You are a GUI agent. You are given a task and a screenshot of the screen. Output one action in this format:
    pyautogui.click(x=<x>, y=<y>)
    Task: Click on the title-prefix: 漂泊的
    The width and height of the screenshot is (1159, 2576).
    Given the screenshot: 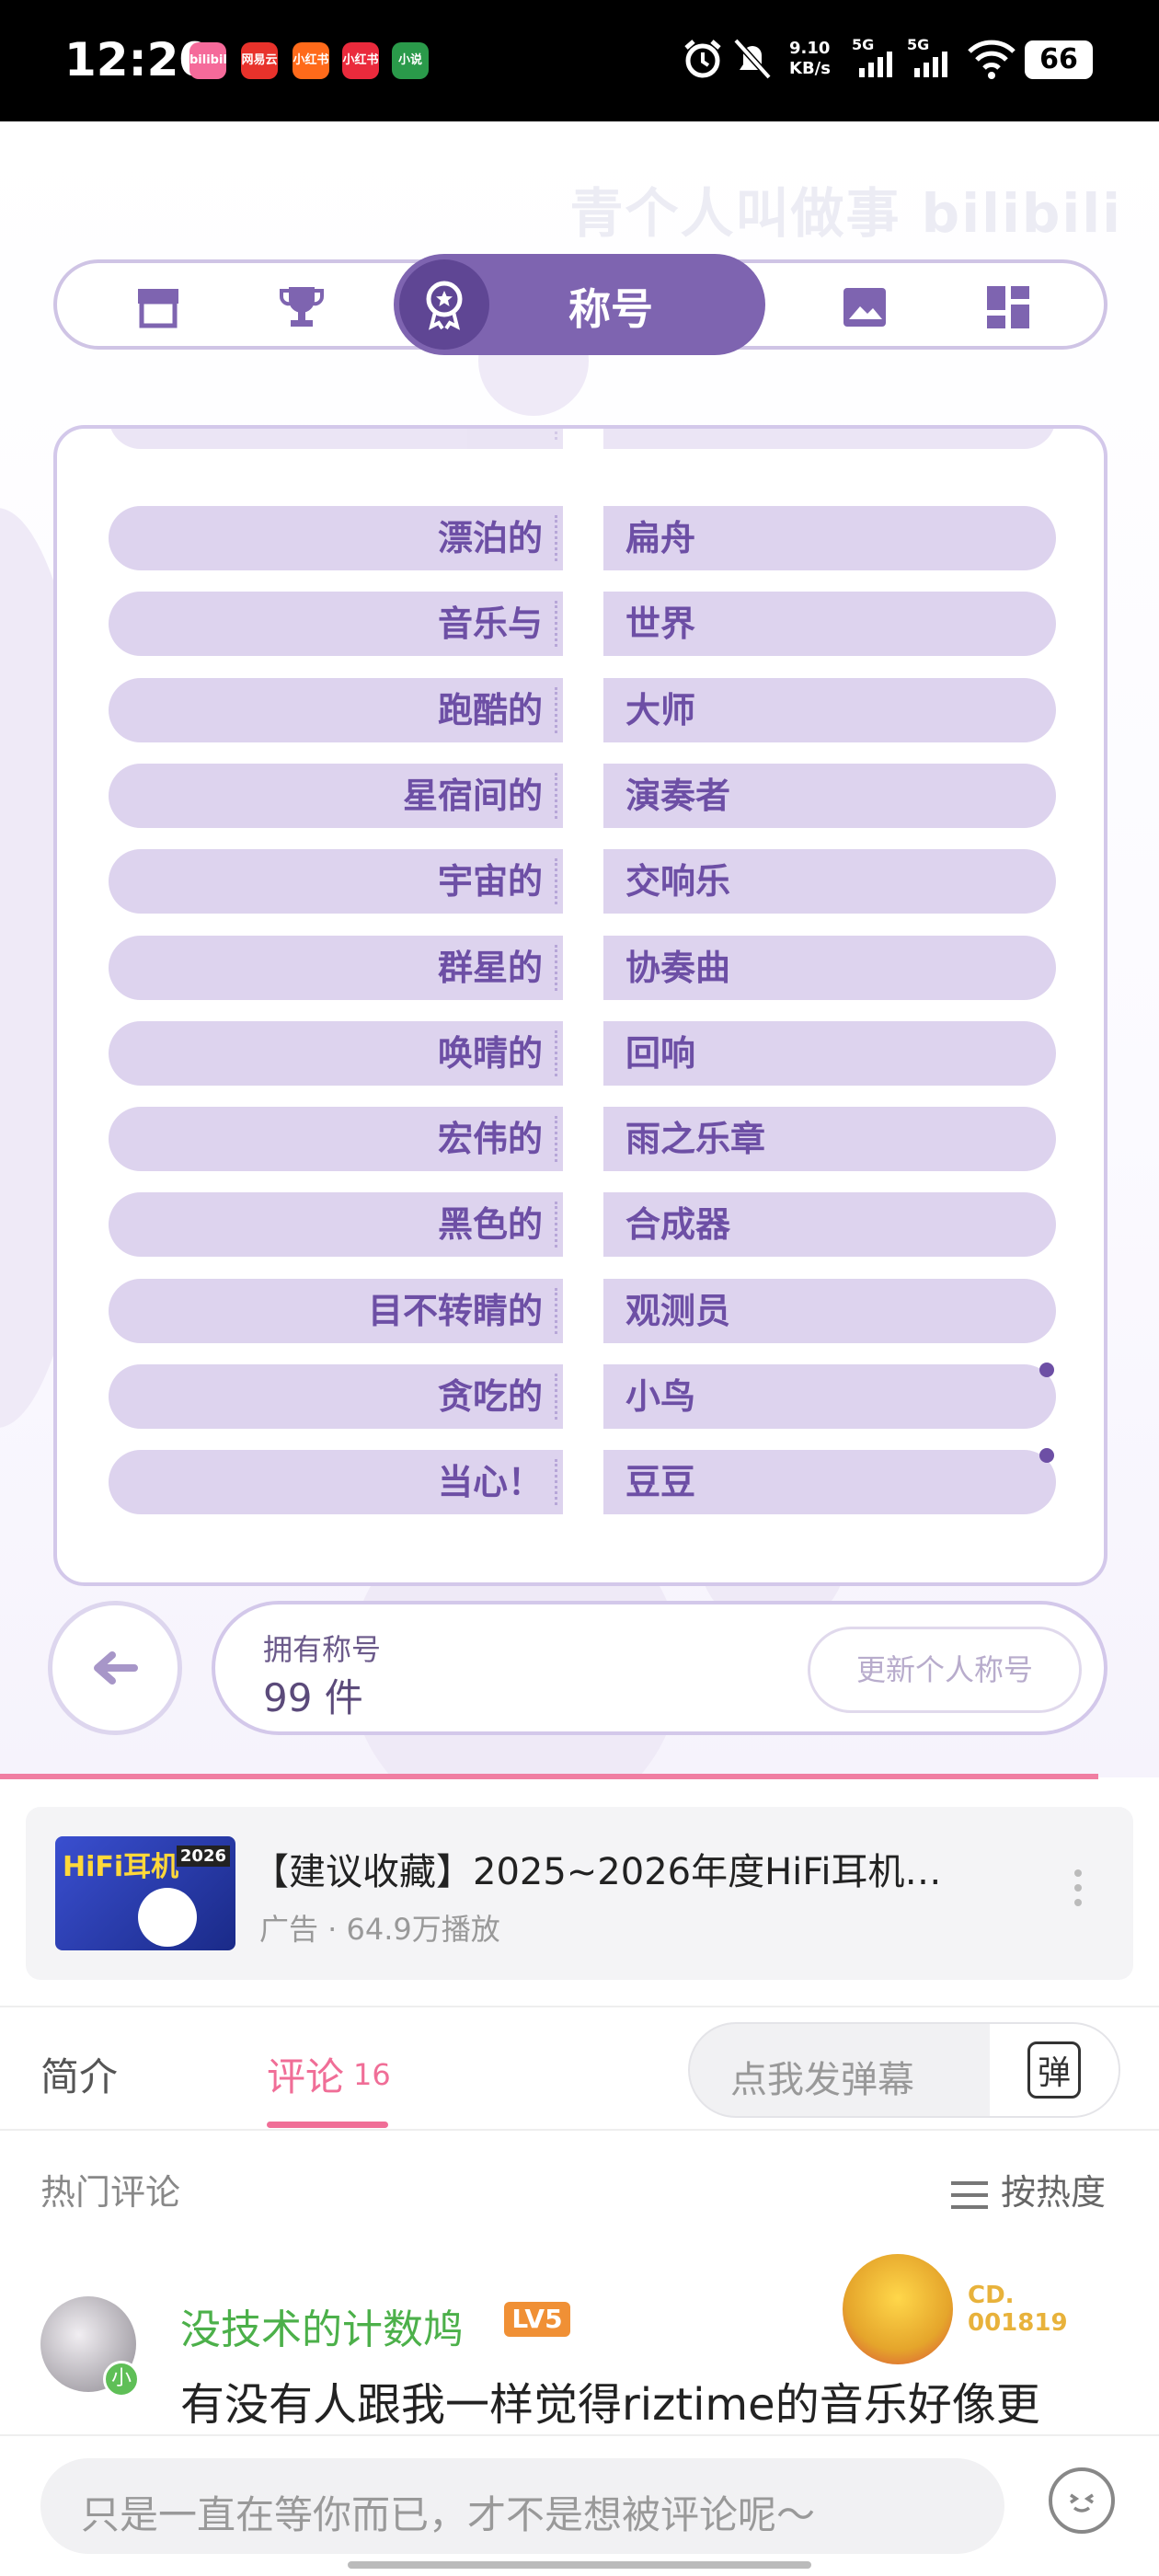 What is the action you would take?
    pyautogui.click(x=336, y=538)
    